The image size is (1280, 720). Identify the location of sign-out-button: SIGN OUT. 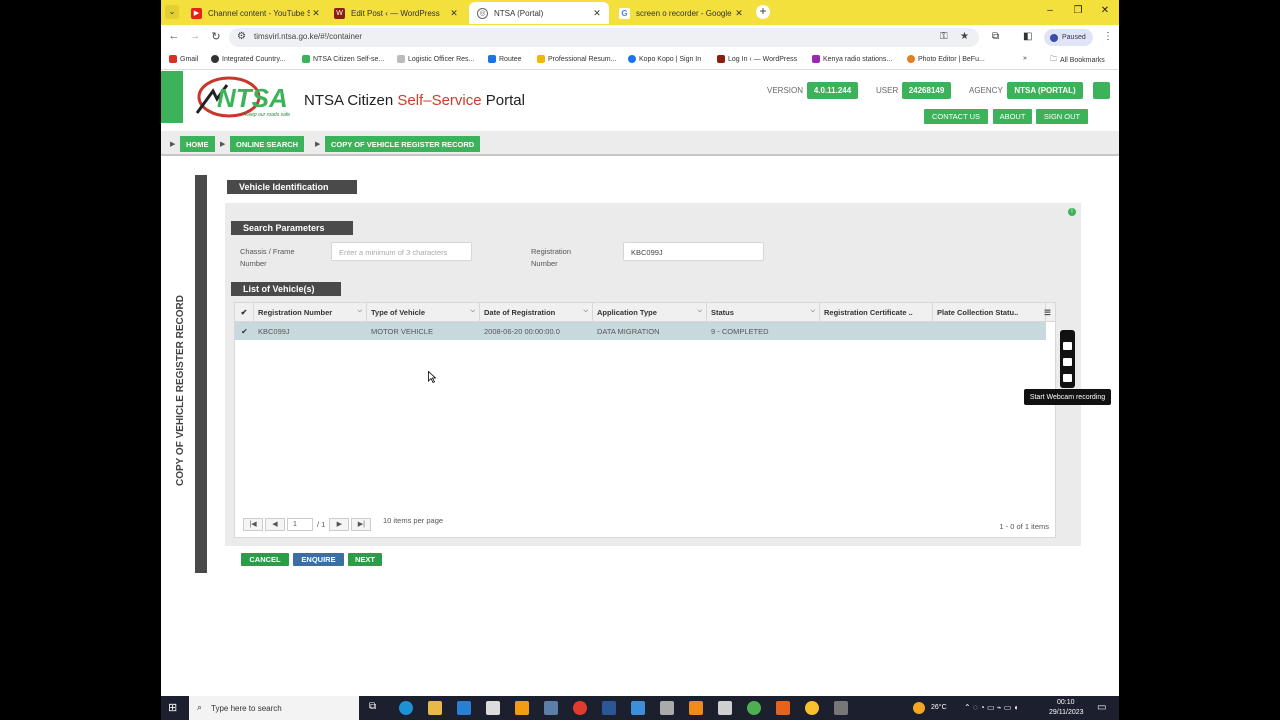
(1062, 116).